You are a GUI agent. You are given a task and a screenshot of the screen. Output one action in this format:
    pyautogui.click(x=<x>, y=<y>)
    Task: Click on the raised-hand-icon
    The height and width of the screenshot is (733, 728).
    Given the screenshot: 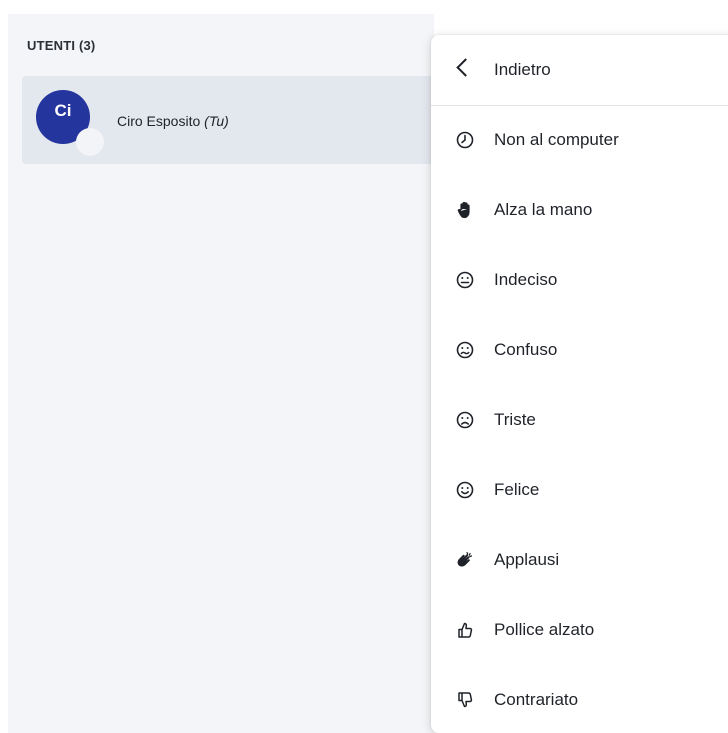 What is the action you would take?
    pyautogui.click(x=465, y=210)
    